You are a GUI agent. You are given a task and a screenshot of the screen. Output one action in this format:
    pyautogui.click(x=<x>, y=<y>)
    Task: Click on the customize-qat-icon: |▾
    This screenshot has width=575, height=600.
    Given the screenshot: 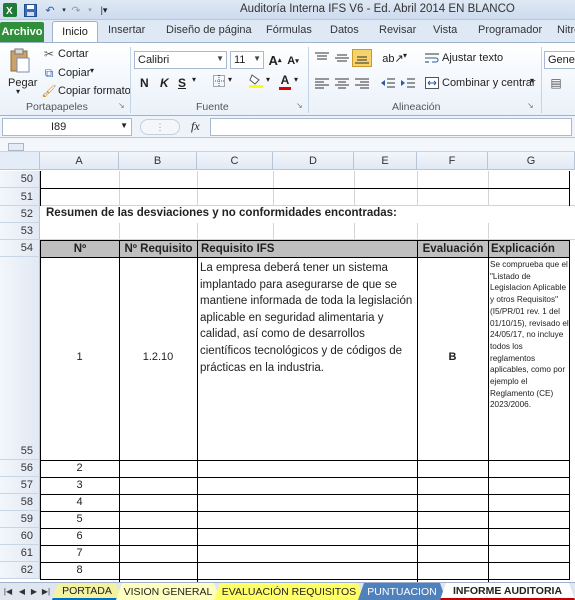 What is the action you would take?
    pyautogui.click(x=104, y=10)
    